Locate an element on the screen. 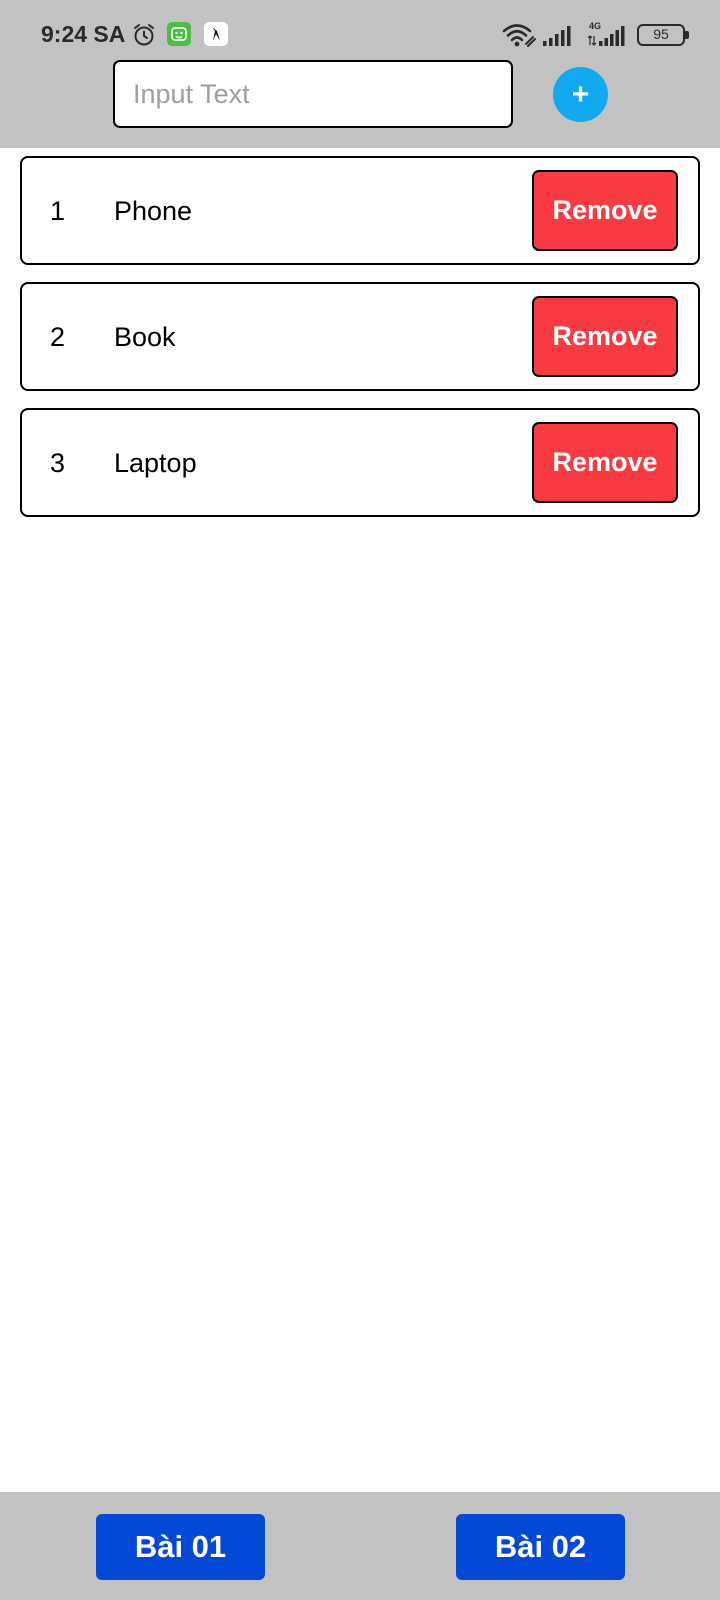 The height and width of the screenshot is (1600, 720). item-index: 3 is located at coordinates (58, 463).